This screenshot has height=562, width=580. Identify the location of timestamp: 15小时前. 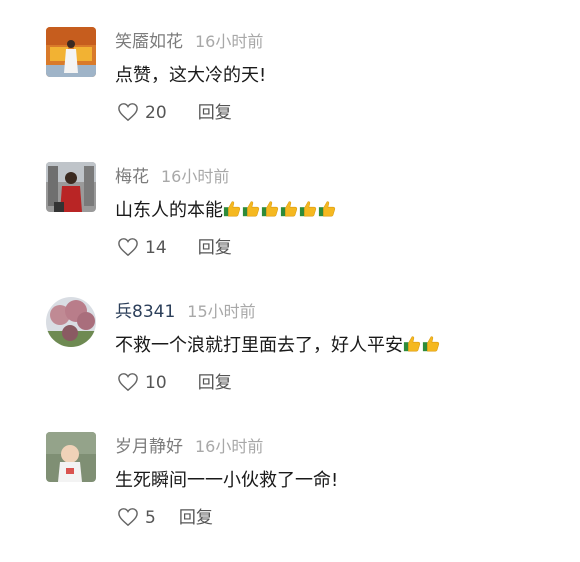
(221, 311).